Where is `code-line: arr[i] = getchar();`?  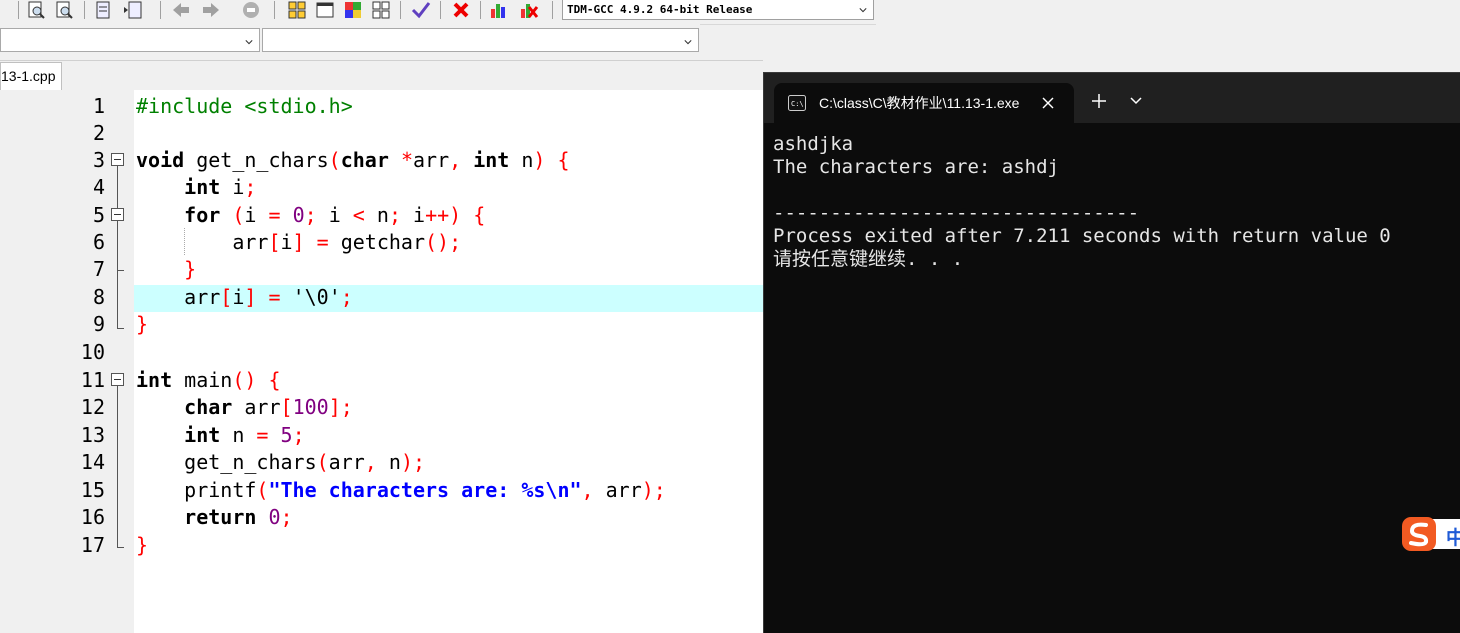
code-line: arr[i] = getchar(); is located at coordinates (299, 242).